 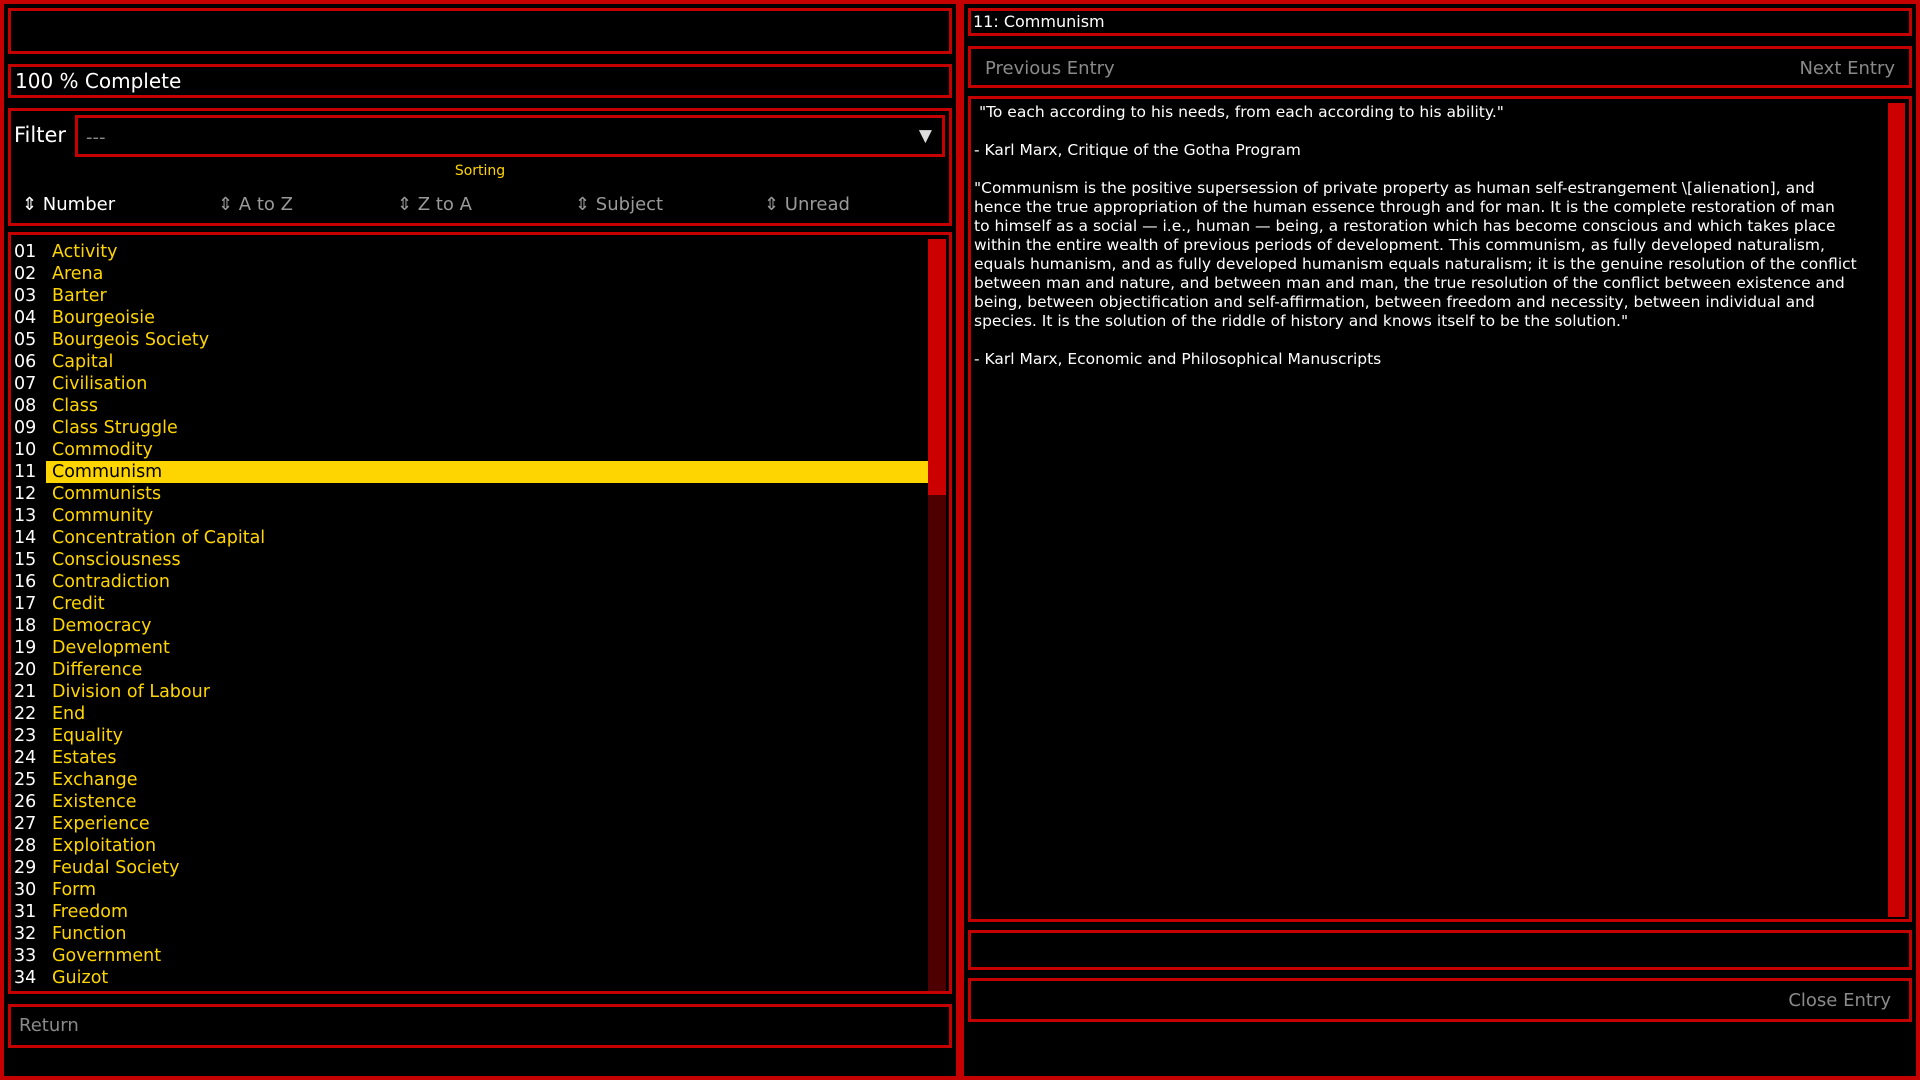 What do you see at coordinates (471, 846) in the screenshot?
I see `list-item: 28Exploitation` at bounding box center [471, 846].